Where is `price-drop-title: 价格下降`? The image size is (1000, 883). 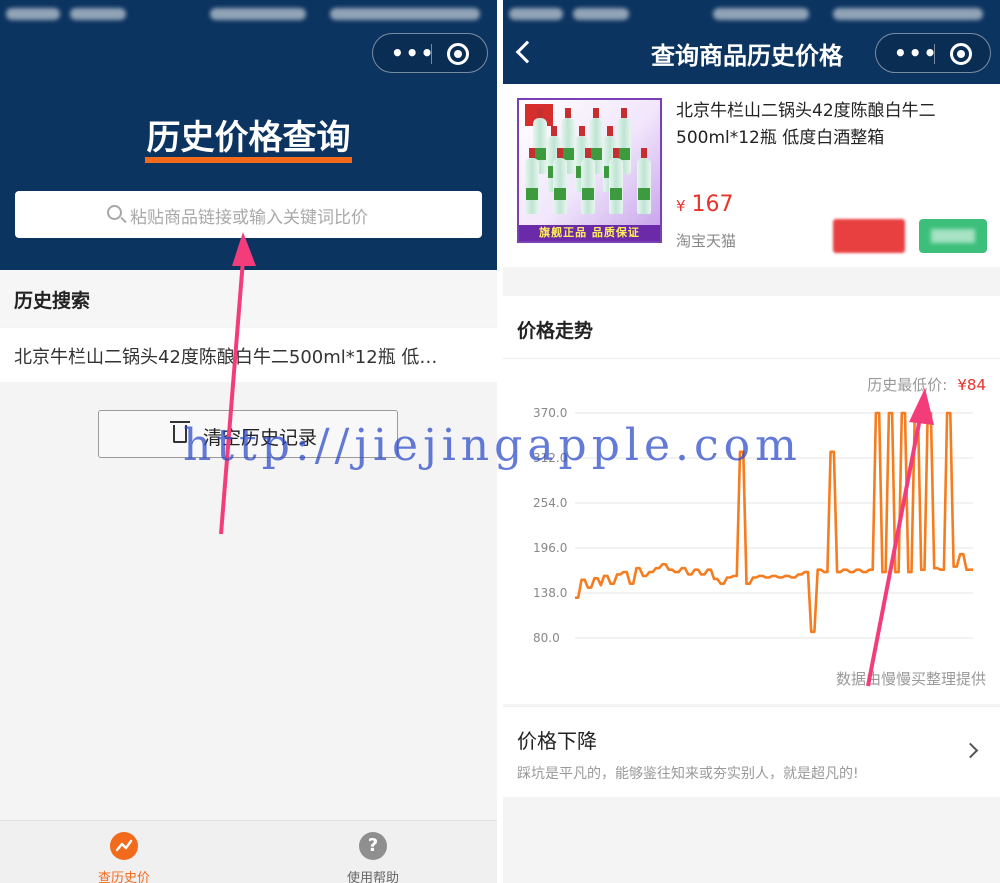
price-drop-title: 价格下降 is located at coordinates (557, 741).